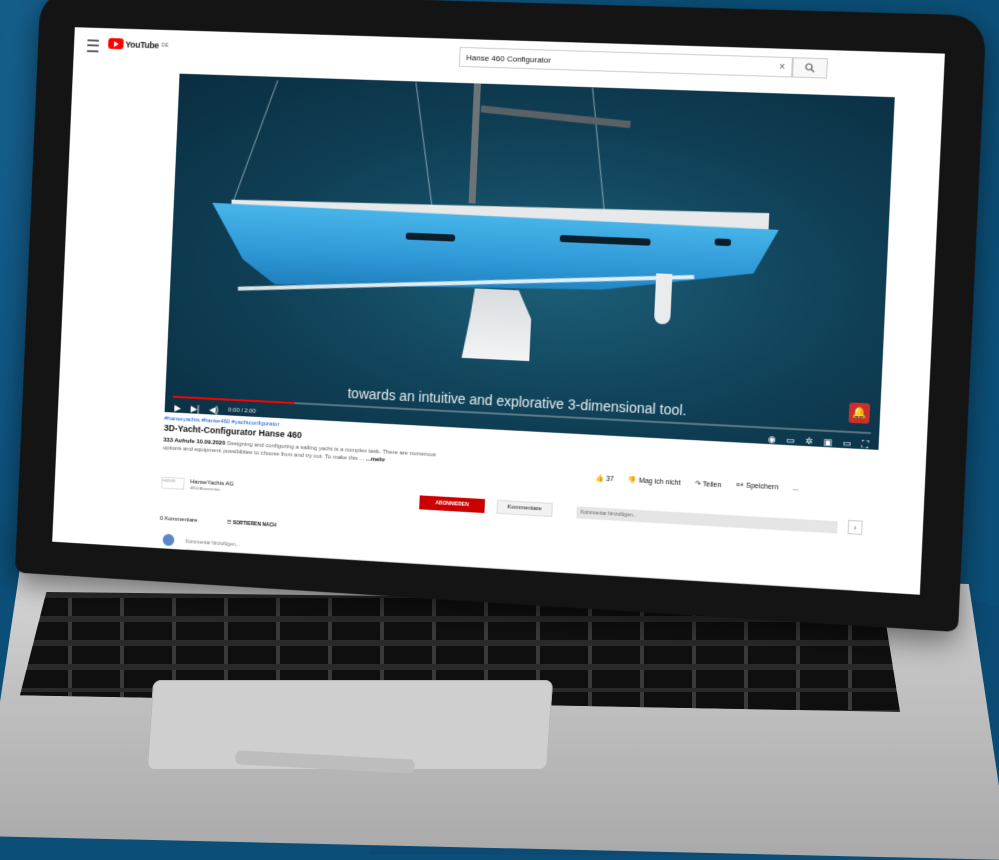 The image size is (999, 860). Describe the element at coordinates (116, 44) in the screenshot. I see `youtube-logo-icon` at that location.